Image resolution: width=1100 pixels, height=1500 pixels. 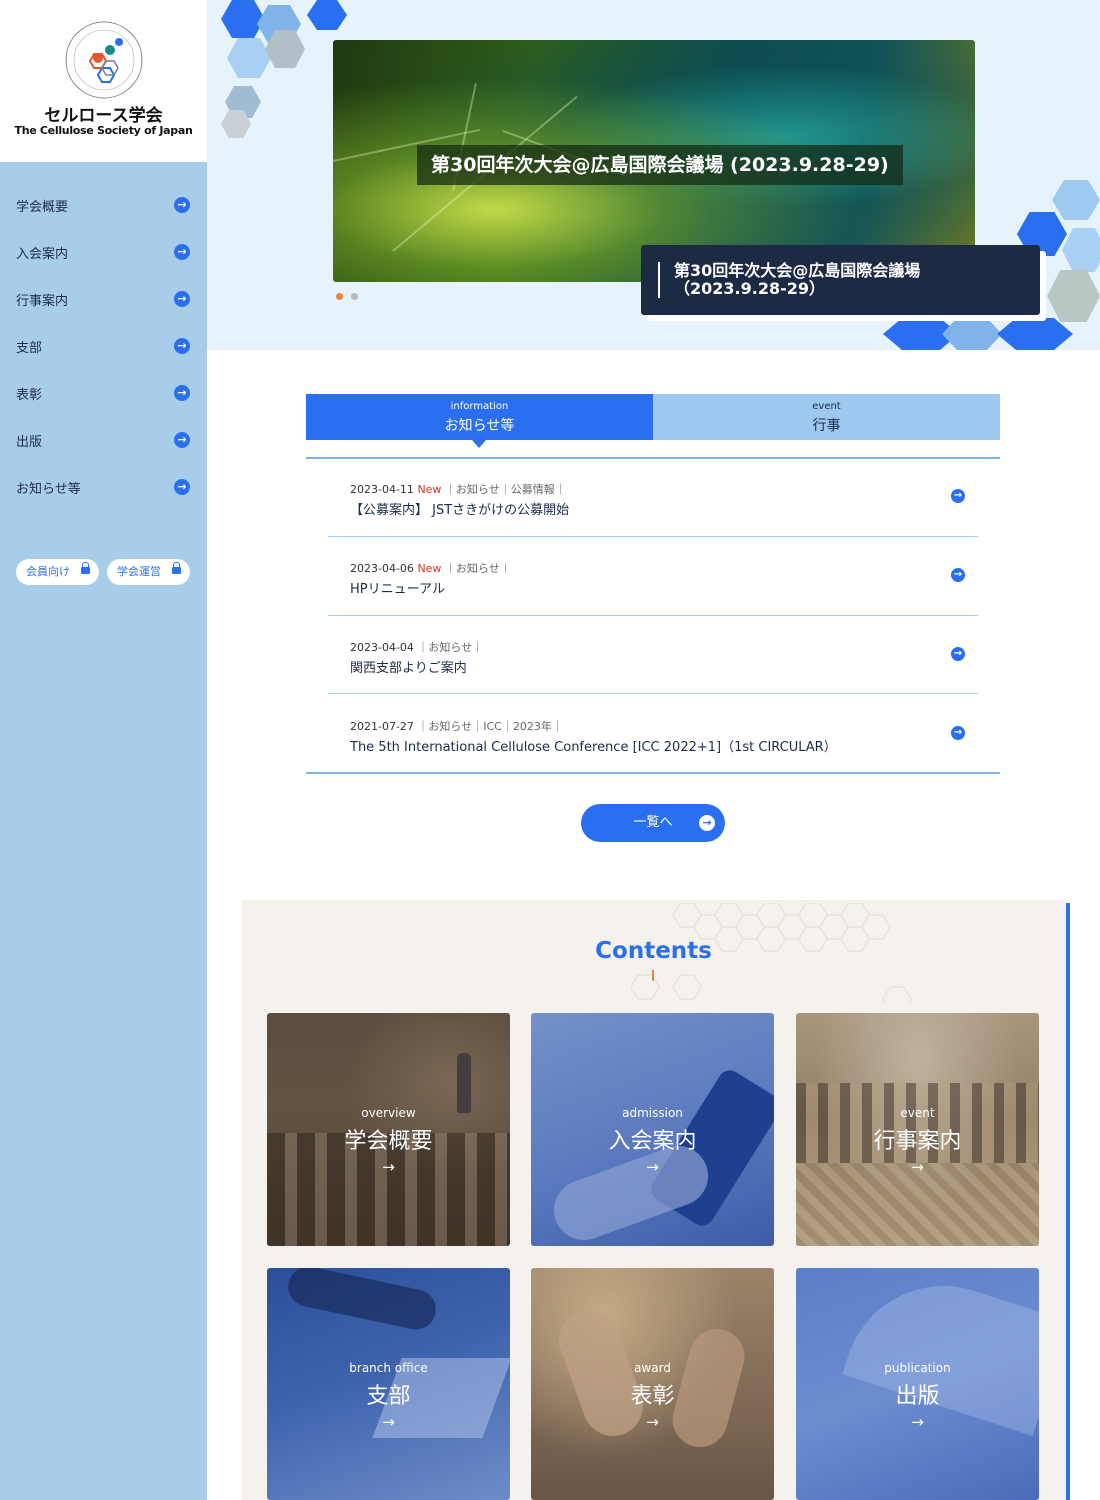 What do you see at coordinates (826, 417) in the screenshot?
I see `tab-event: event 行事` at bounding box center [826, 417].